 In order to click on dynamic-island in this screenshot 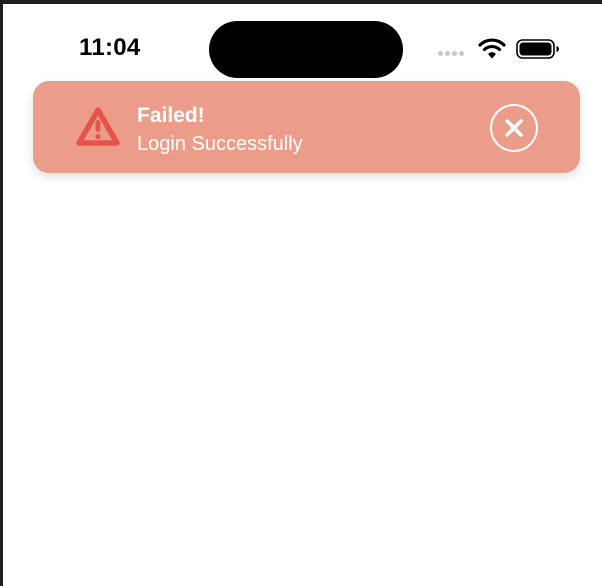, I will do `click(306, 49)`.